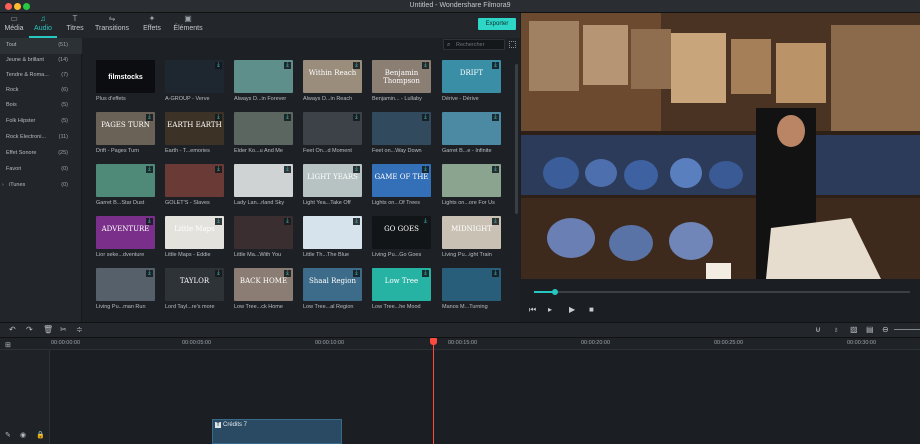 This screenshot has height=444, width=920. Describe the element at coordinates (29, 329) in the screenshot. I see `redo-icon: ↷` at that location.